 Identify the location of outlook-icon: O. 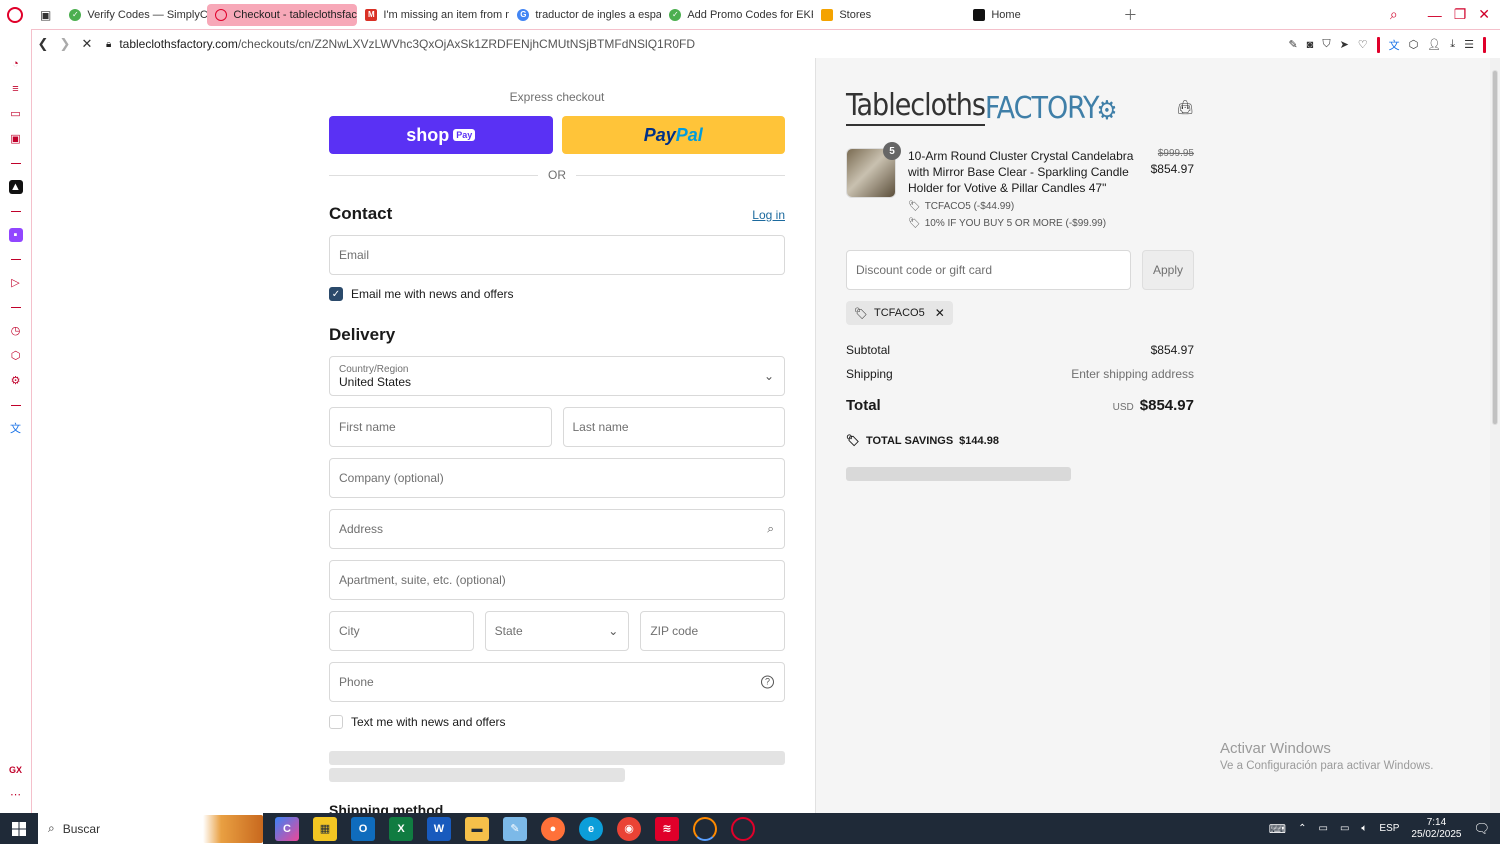
(363, 828).